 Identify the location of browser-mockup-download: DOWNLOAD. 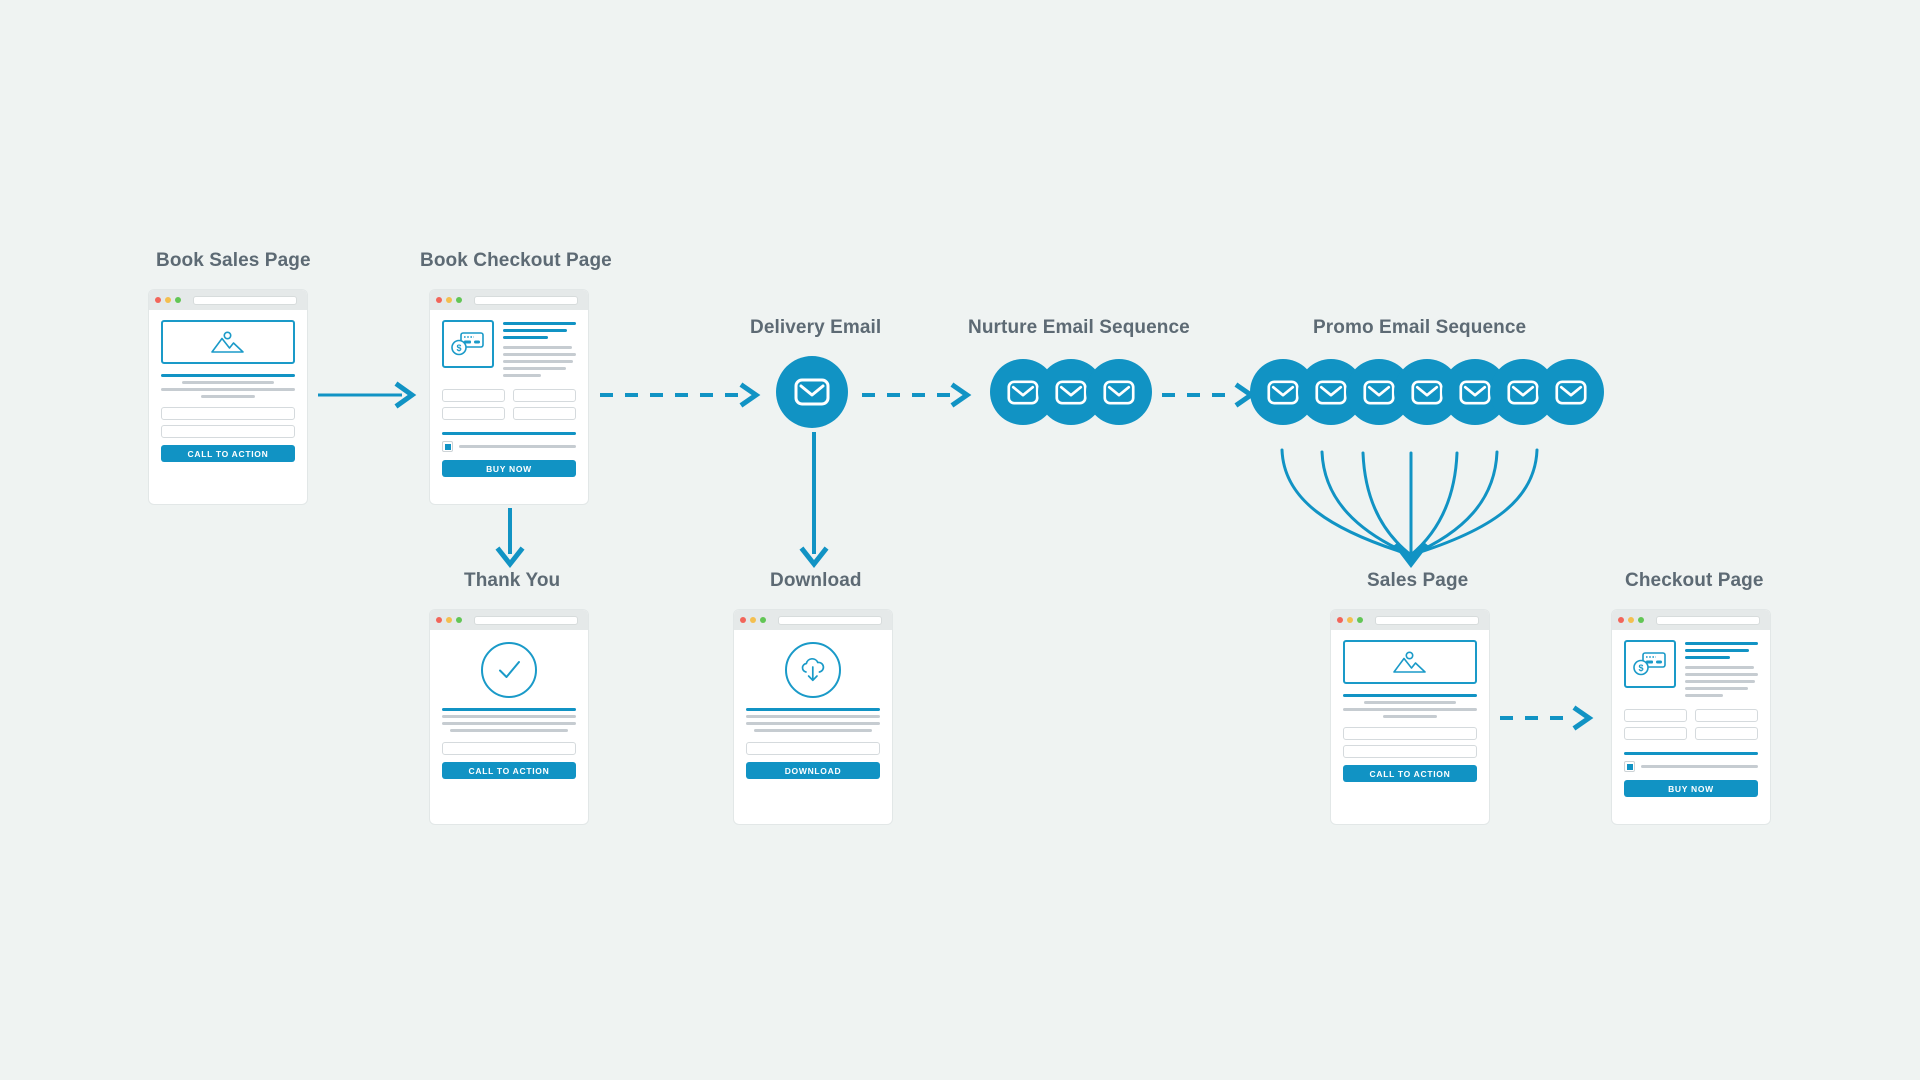
(813, 717).